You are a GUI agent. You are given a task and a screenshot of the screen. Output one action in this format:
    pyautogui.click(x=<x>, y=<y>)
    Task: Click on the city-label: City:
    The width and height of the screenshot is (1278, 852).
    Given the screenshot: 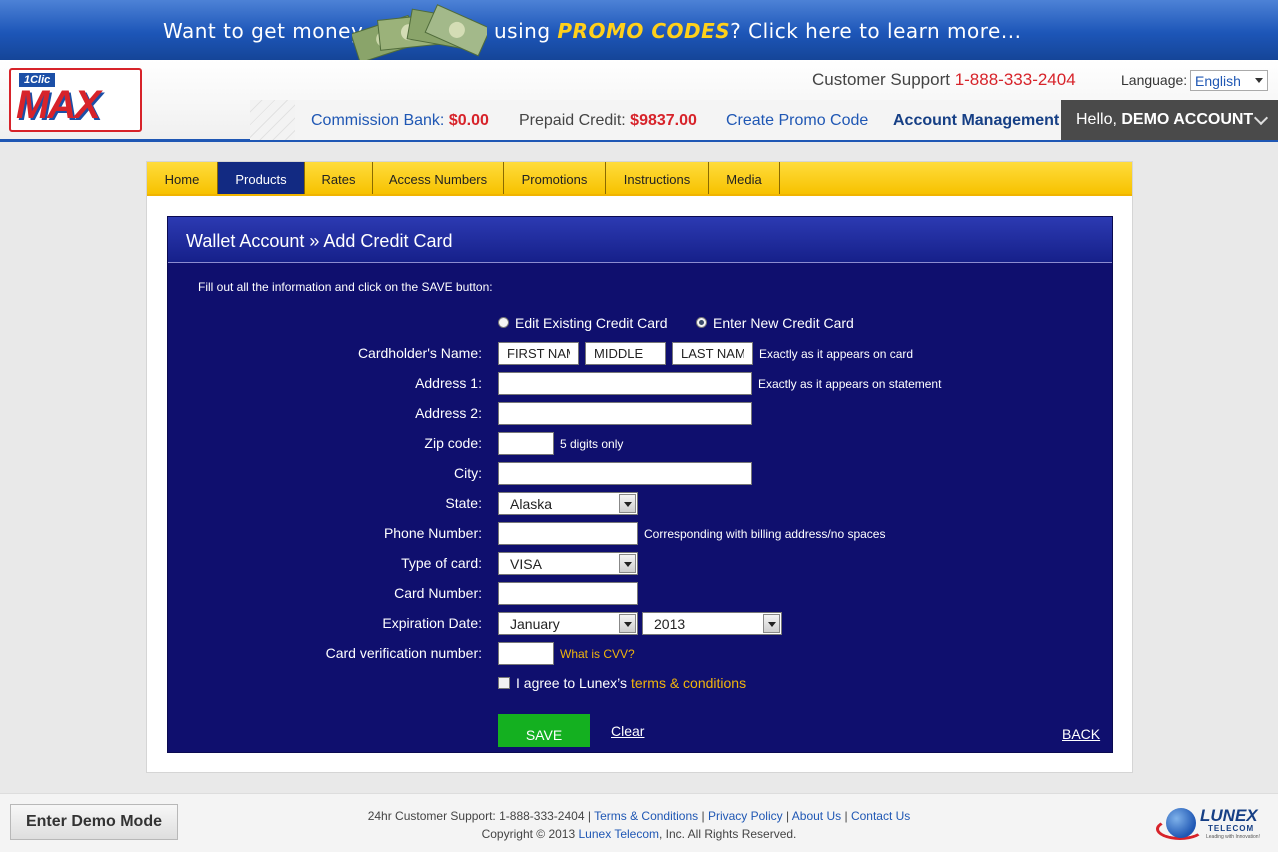 What is the action you would take?
    pyautogui.click(x=468, y=473)
    